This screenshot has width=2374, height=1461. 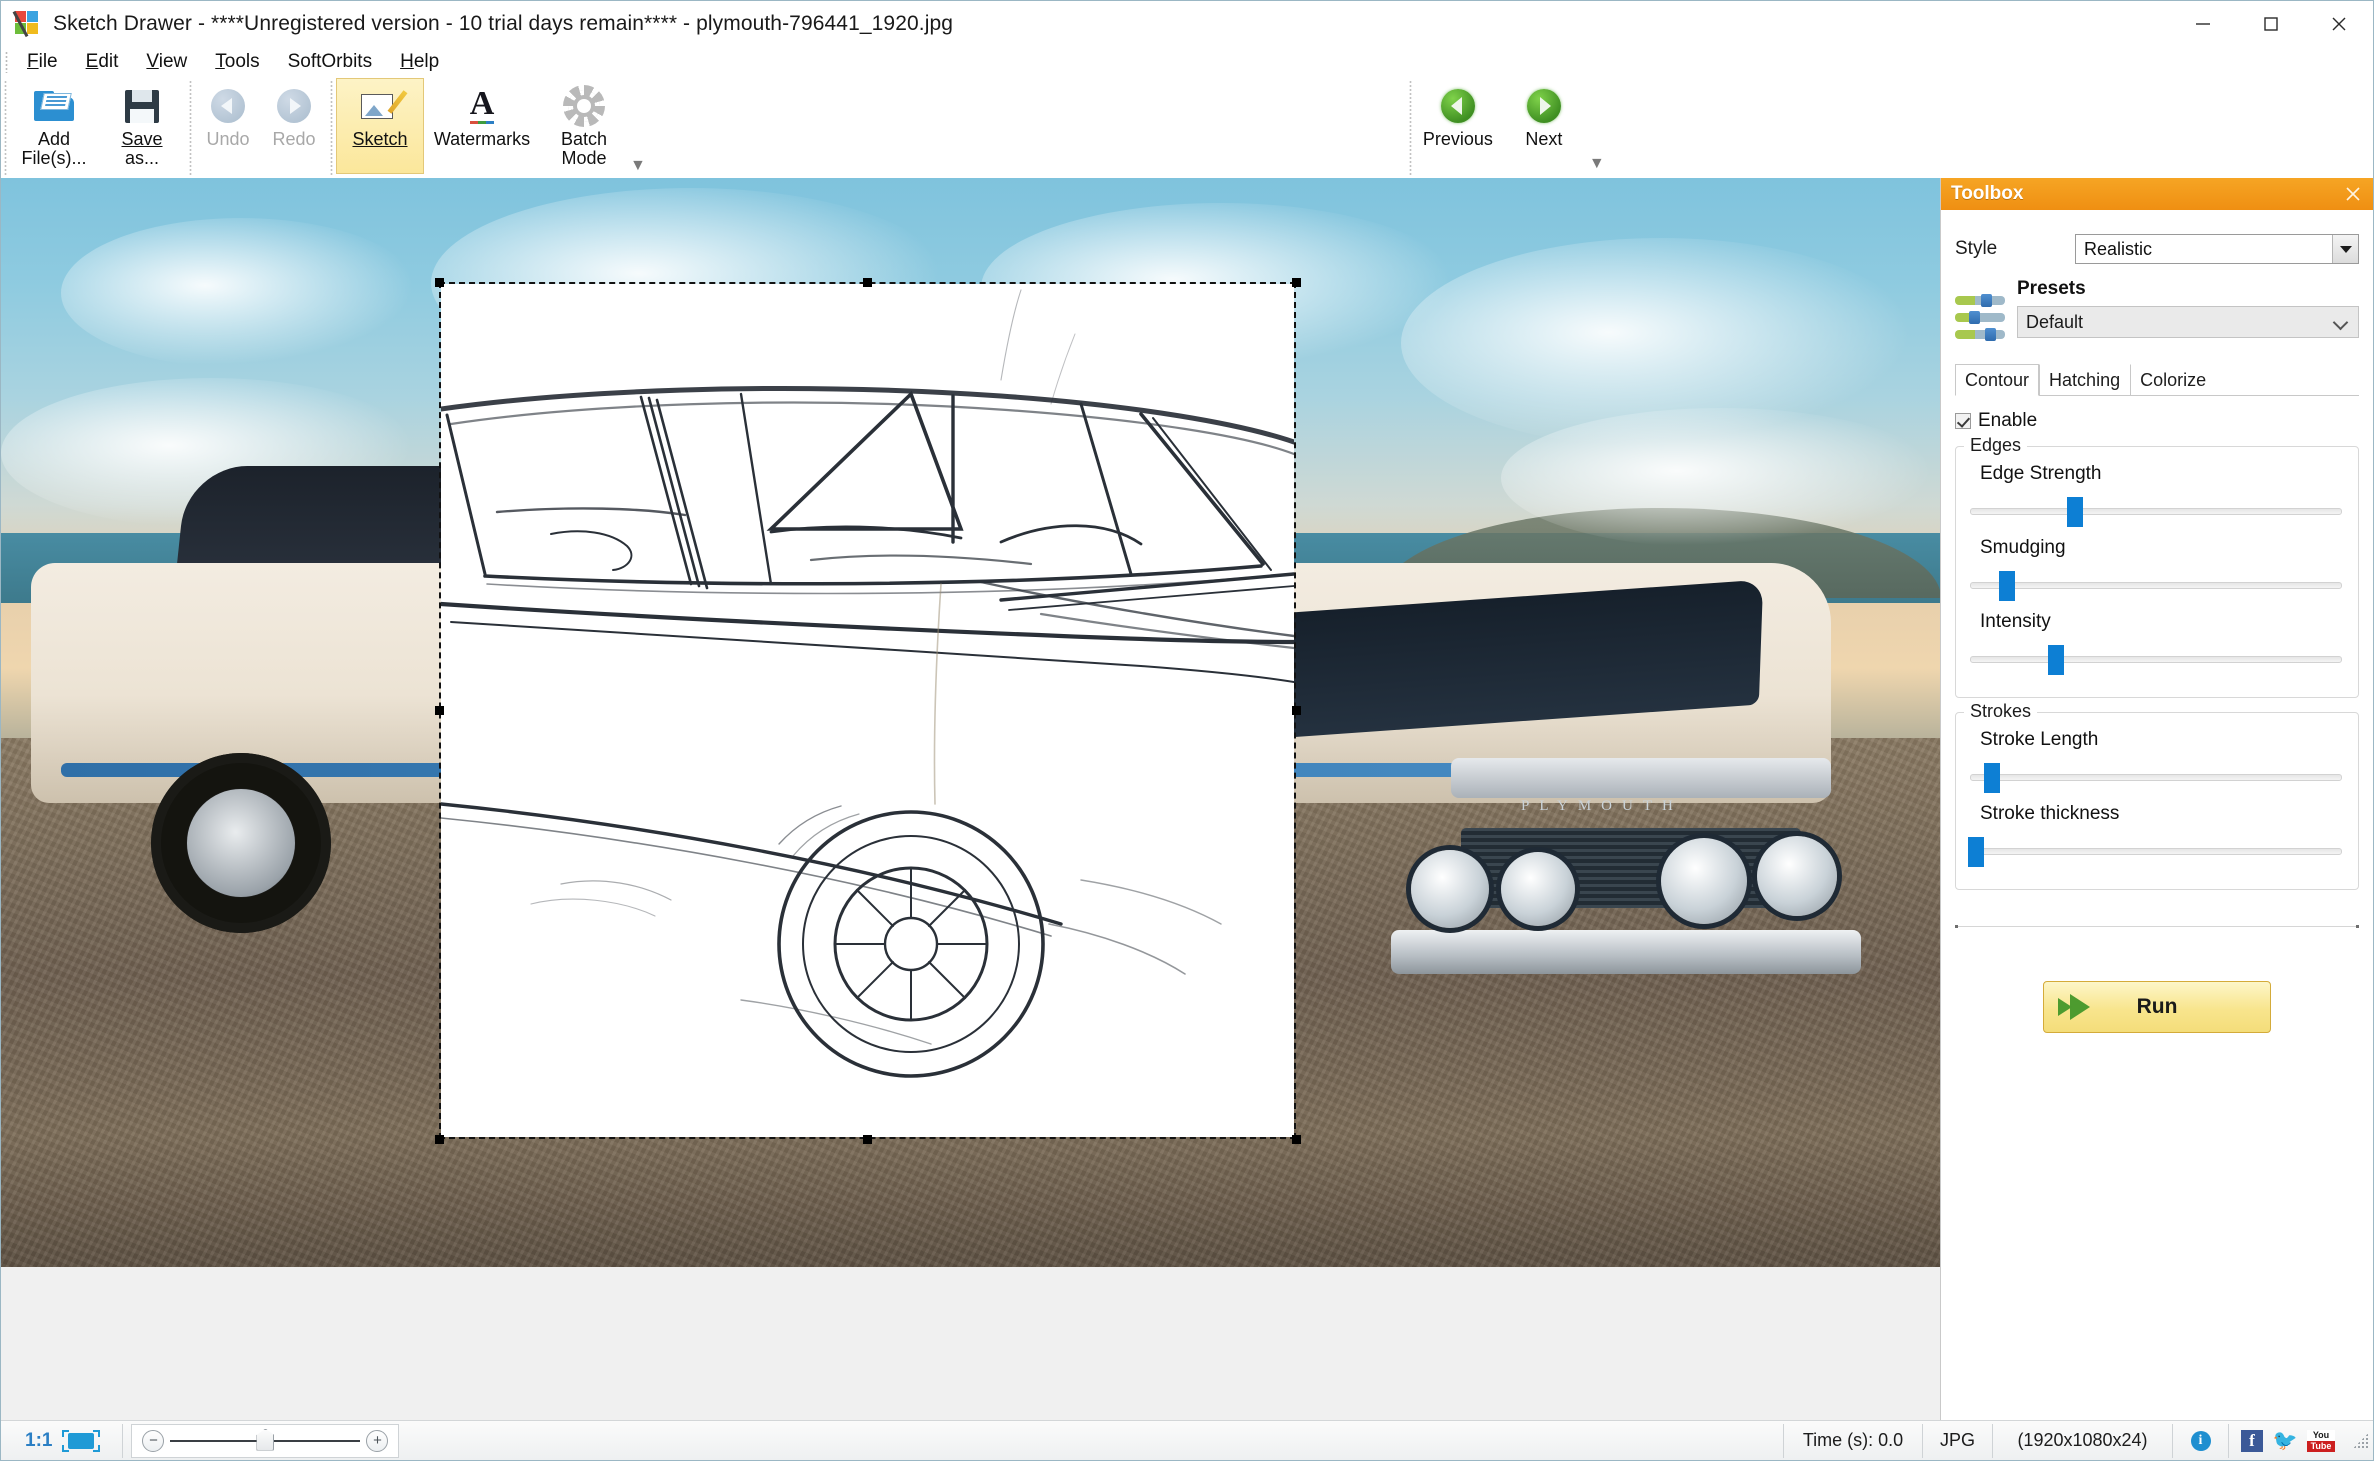 I want to click on style-label: Style, so click(x=1976, y=248).